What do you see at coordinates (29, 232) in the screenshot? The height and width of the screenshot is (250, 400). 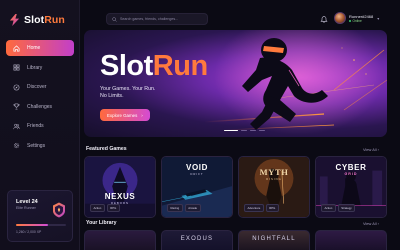 I see `xp-text: 1,260 / 2,000 XP` at bounding box center [29, 232].